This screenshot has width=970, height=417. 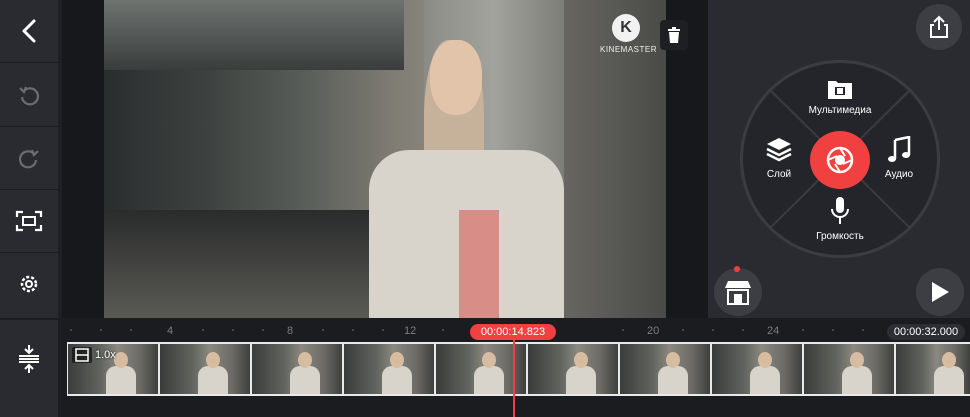 I want to click on kinemaster-logo: K, so click(x=626, y=28).